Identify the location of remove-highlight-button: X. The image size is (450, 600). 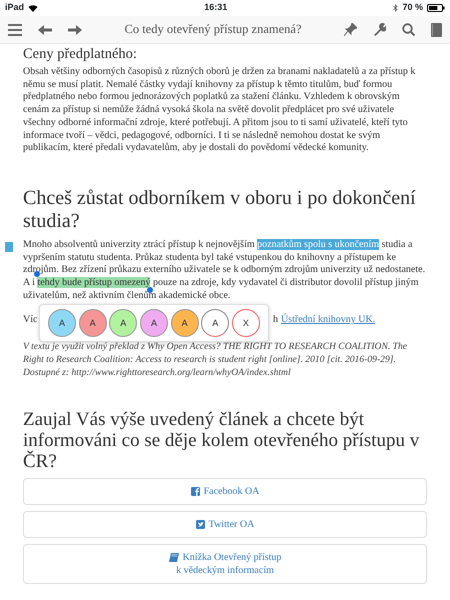
(246, 323).